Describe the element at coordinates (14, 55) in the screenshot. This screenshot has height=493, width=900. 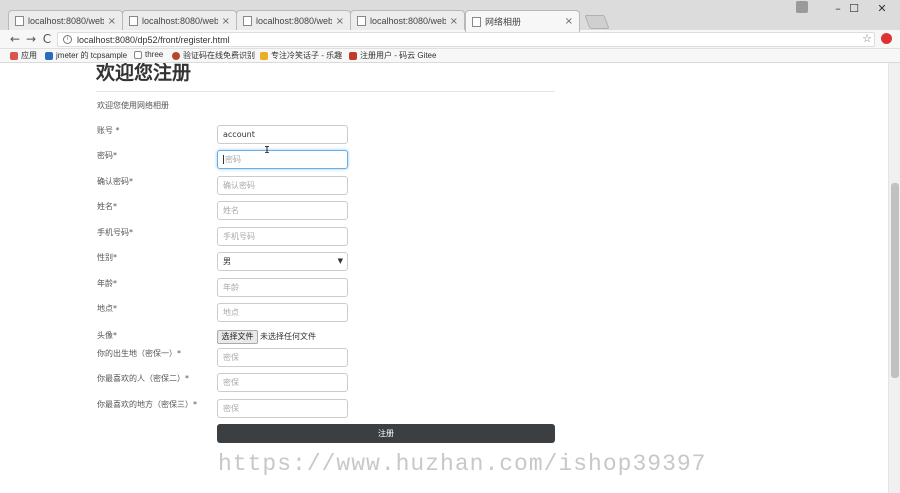
I see `apps-icon` at that location.